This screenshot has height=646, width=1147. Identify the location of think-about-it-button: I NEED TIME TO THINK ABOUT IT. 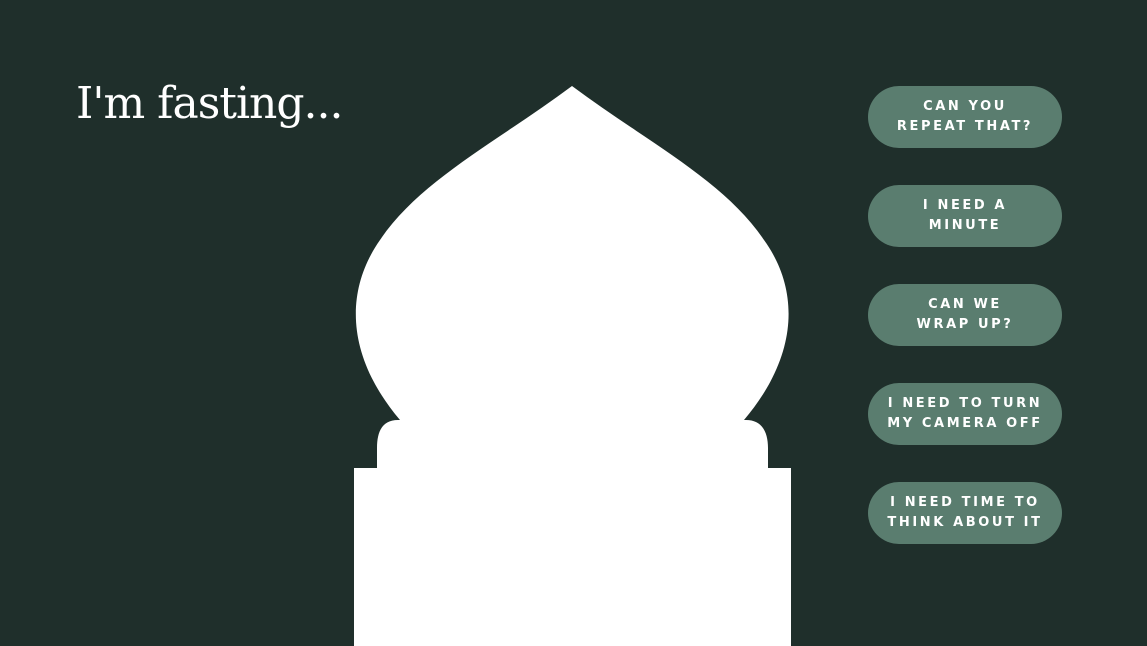
(965, 513).